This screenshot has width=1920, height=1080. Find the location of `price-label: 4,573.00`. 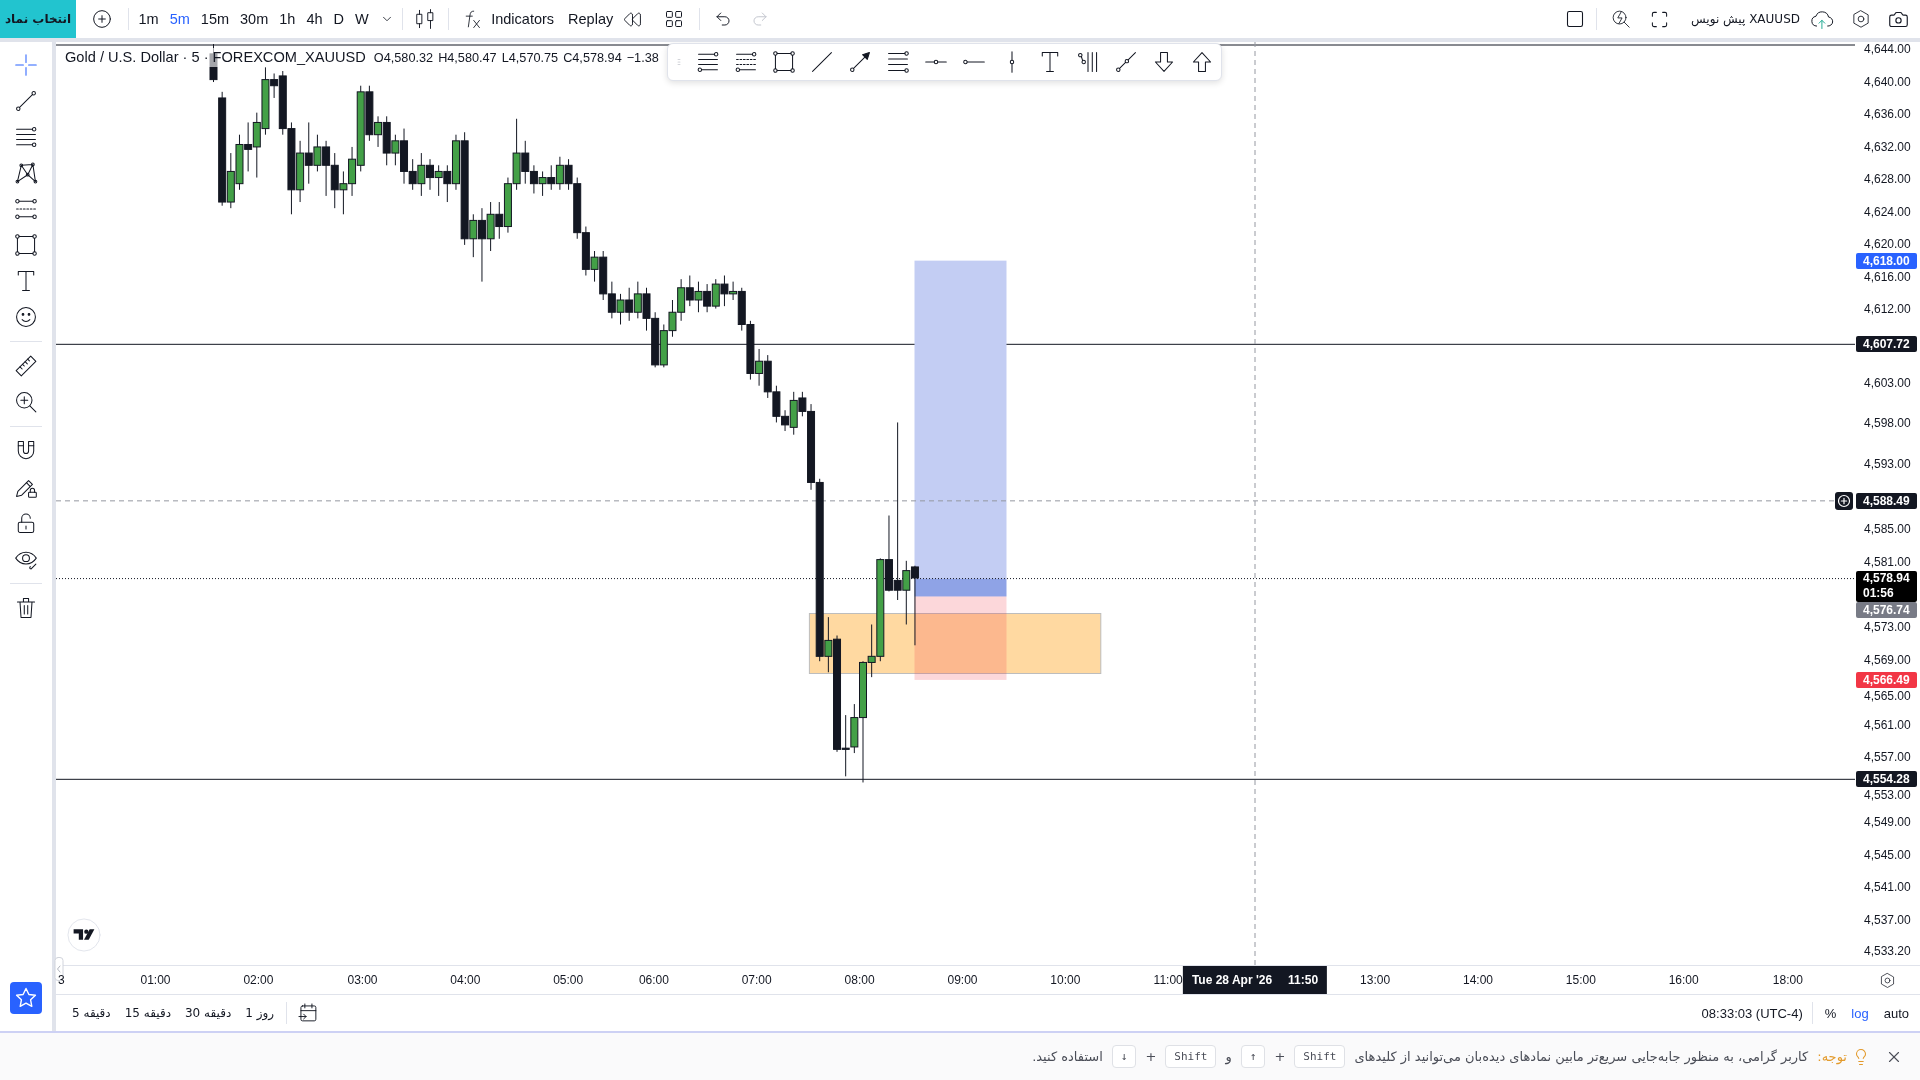

price-label: 4,573.00 is located at coordinates (1887, 626).